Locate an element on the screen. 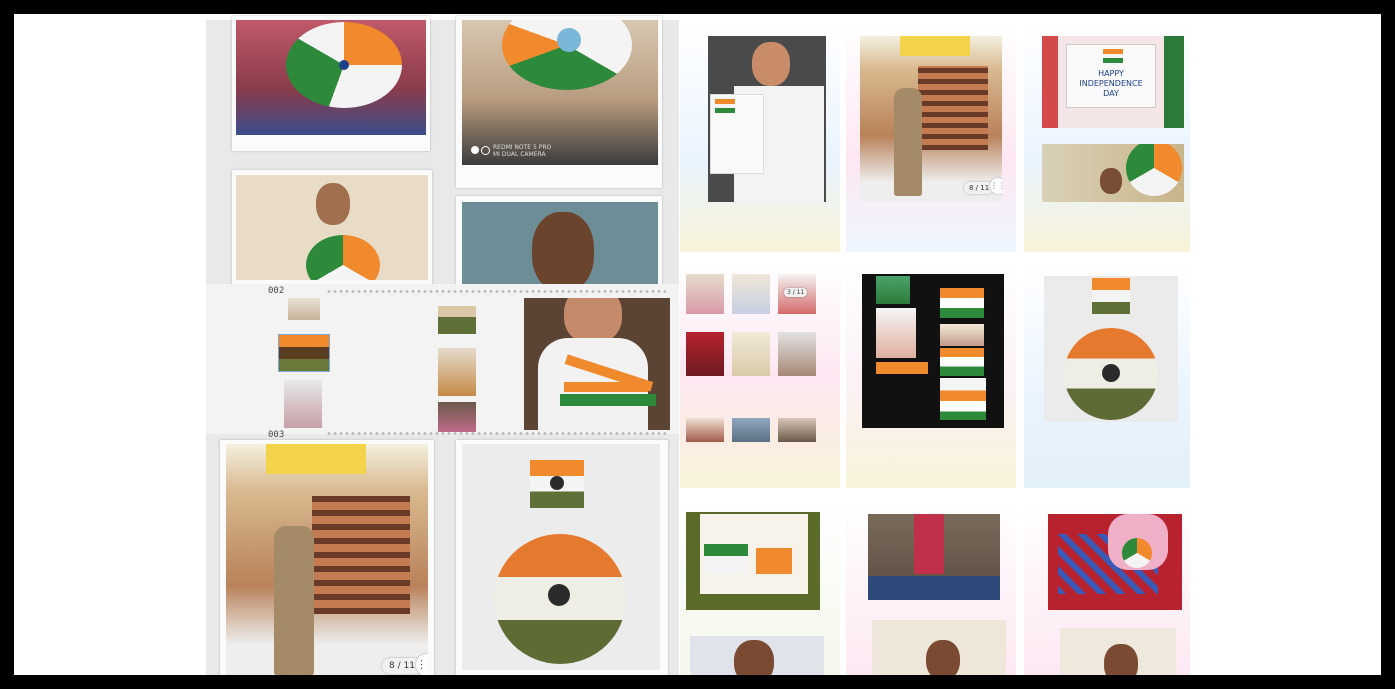 This screenshot has width=1395, height=689. photo-child-police-uniform: 8 / 11 ⋮⋮ is located at coordinates (327, 559).